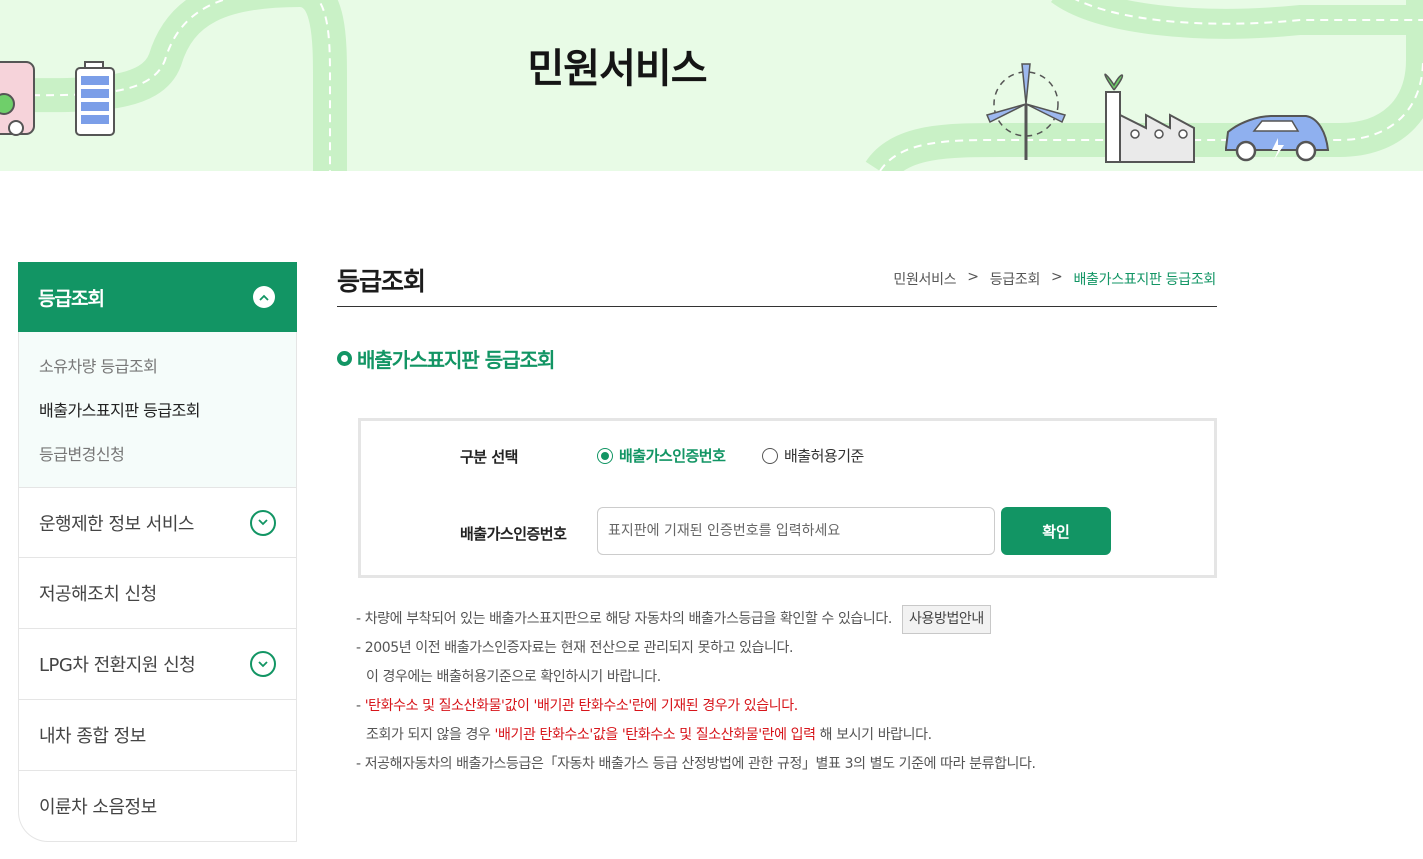 This screenshot has height=859, width=1423. What do you see at coordinates (672, 456) in the screenshot?
I see `radio-label: 배출가스인증번호` at bounding box center [672, 456].